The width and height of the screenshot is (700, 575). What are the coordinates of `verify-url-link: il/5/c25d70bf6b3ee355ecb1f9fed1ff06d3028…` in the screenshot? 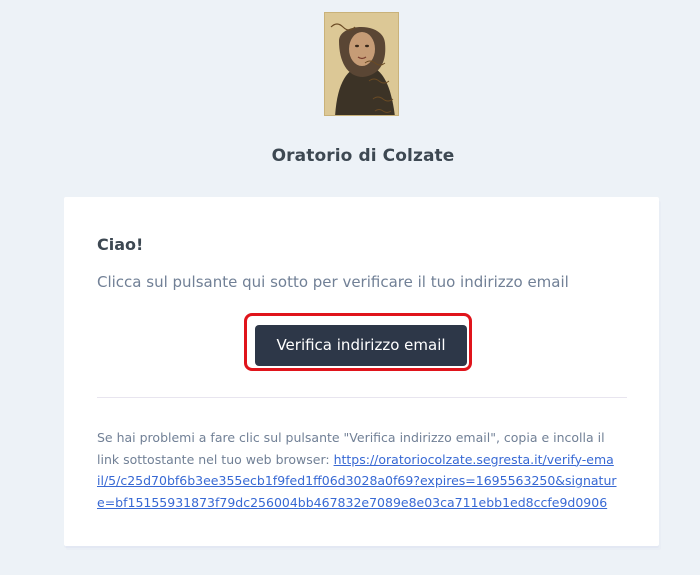 It's located at (357, 480).